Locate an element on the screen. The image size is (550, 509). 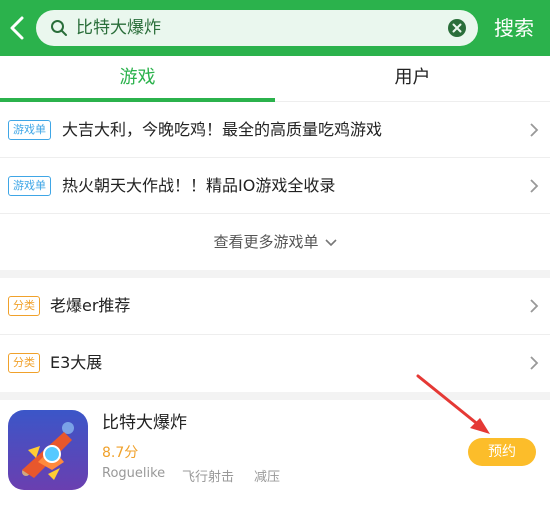
result-tabs: 游戏 用户 is located at coordinates (275, 79).